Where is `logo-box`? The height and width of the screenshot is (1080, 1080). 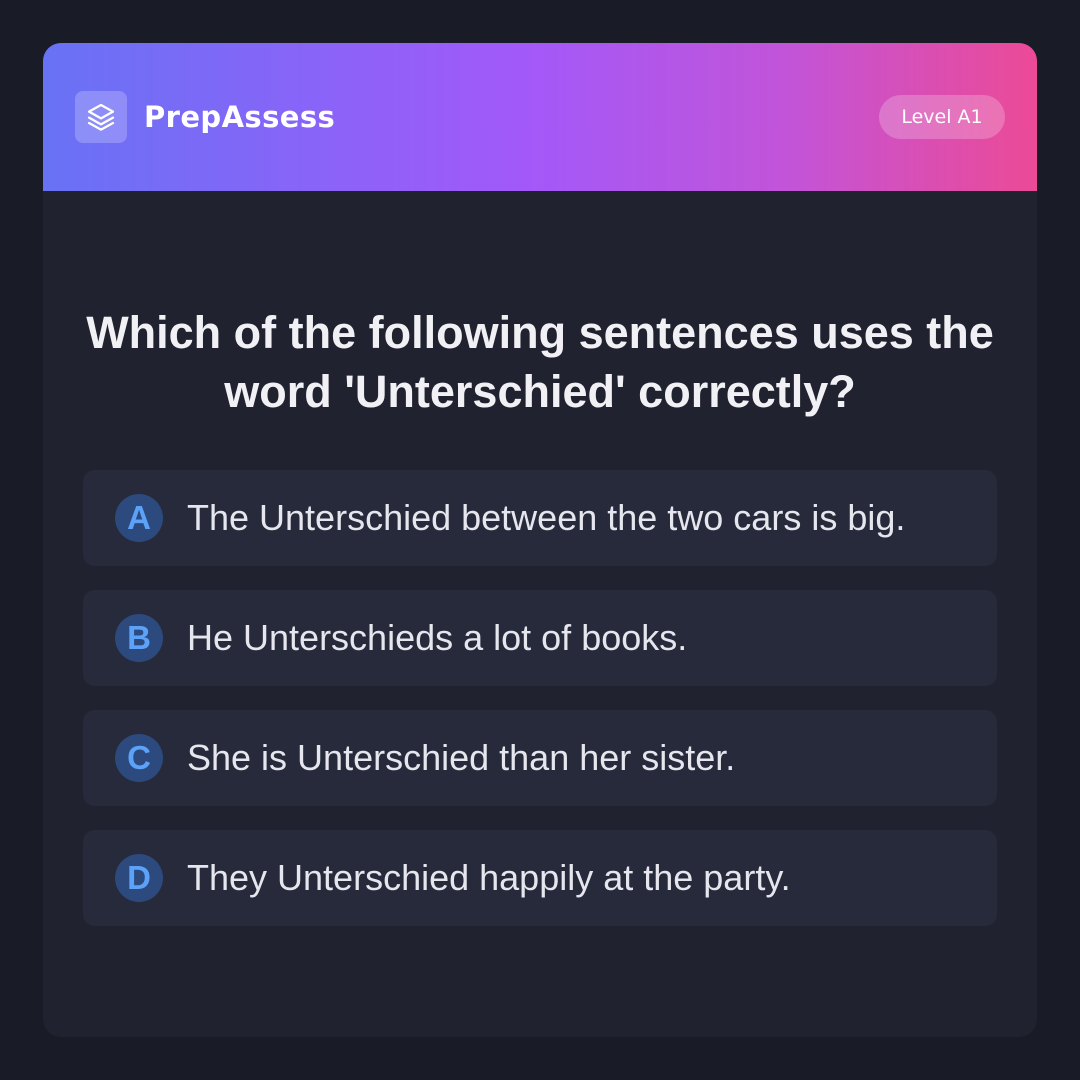 logo-box is located at coordinates (101, 117).